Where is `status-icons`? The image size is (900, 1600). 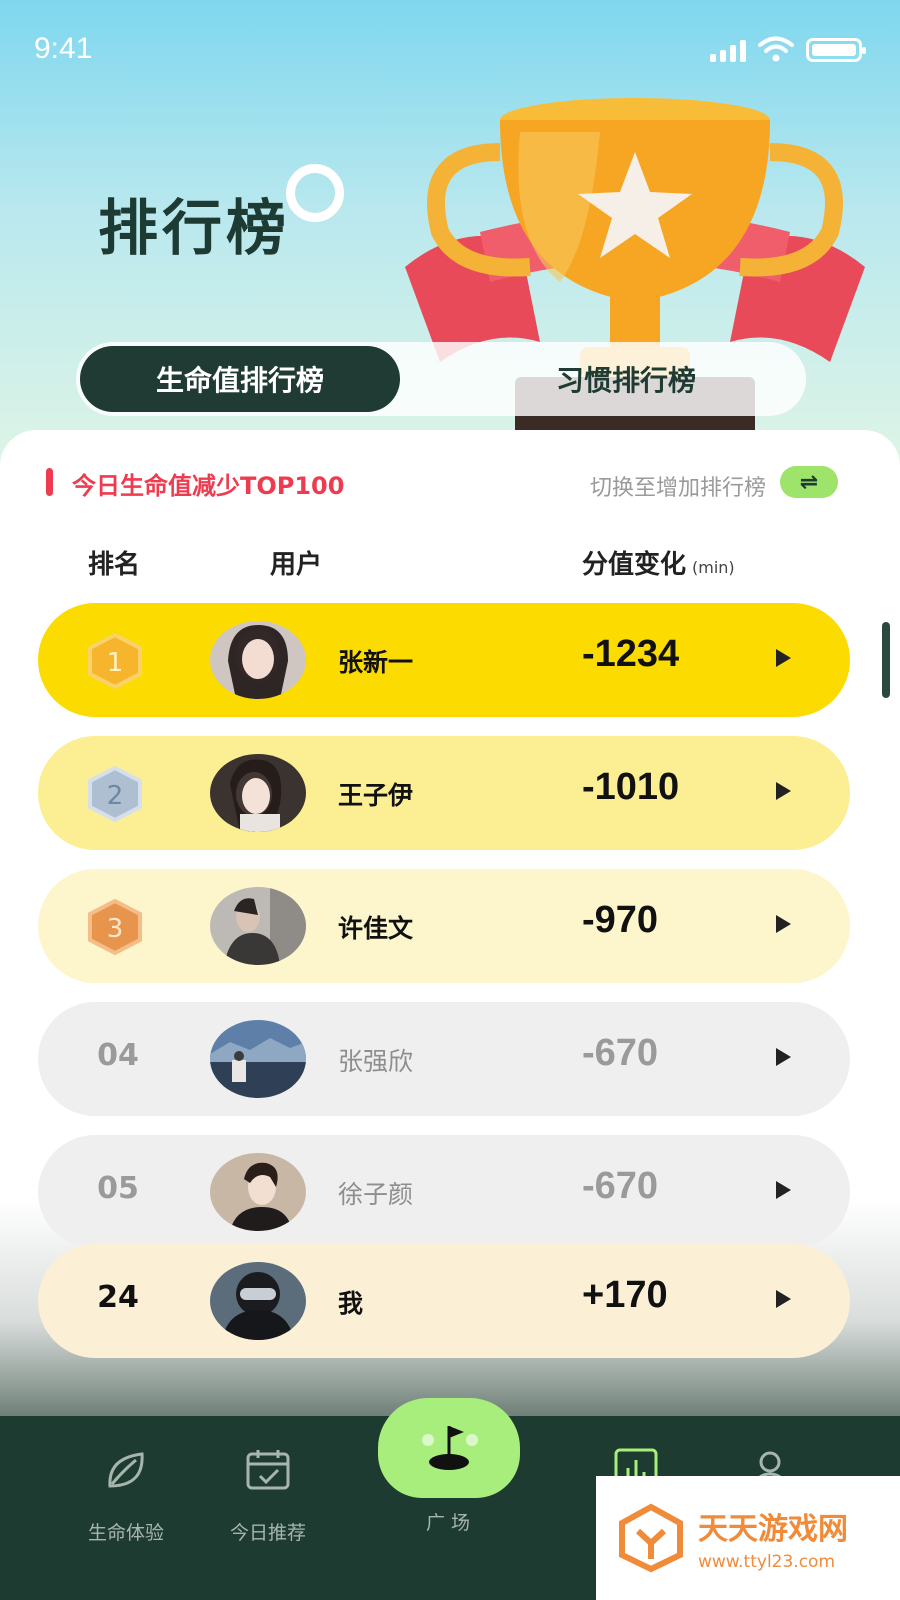
status-icons is located at coordinates (788, 49).